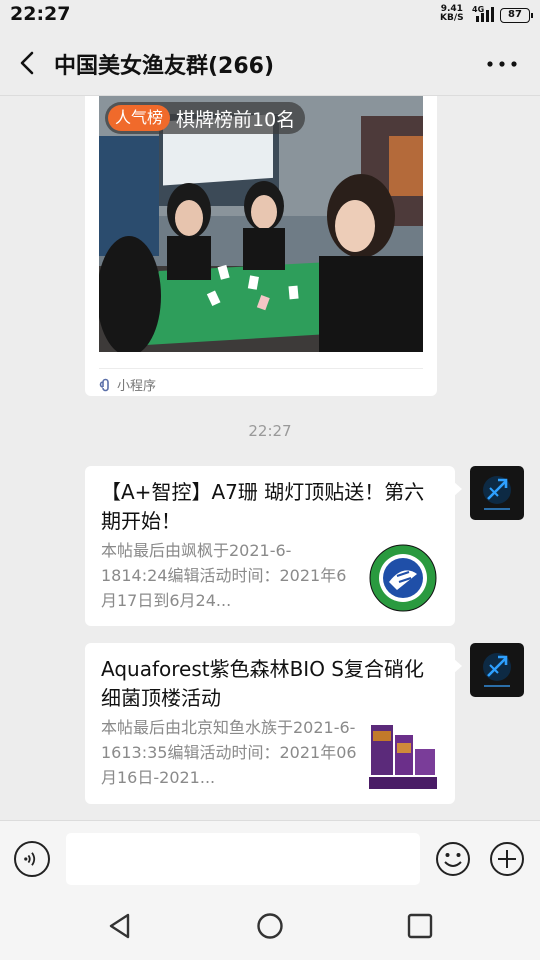 The width and height of the screenshot is (540, 960). I want to click on battery-icon: 87, so click(516, 15).